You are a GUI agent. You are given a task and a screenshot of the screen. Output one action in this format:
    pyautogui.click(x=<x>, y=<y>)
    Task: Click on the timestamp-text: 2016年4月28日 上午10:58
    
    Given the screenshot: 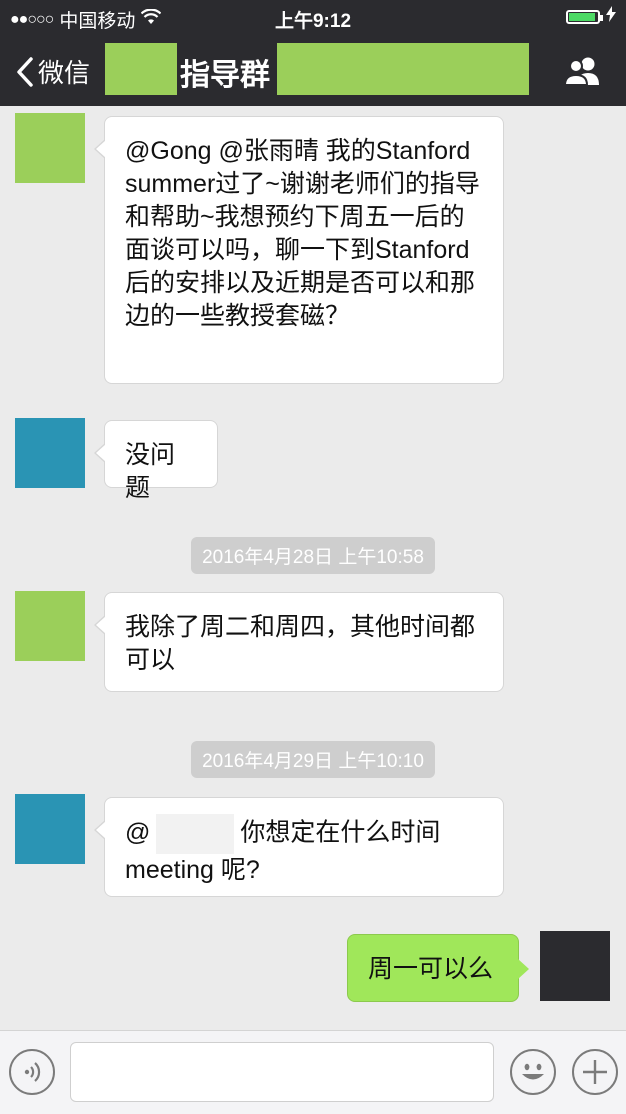 What is the action you would take?
    pyautogui.click(x=313, y=555)
    